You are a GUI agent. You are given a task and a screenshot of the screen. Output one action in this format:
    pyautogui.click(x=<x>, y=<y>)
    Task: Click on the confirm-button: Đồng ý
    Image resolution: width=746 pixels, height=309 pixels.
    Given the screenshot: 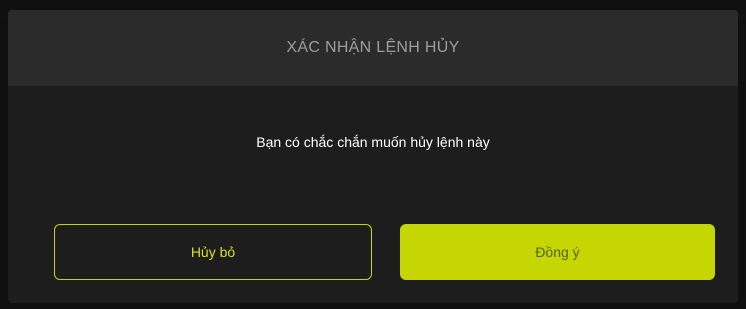 What is the action you would take?
    pyautogui.click(x=557, y=252)
    